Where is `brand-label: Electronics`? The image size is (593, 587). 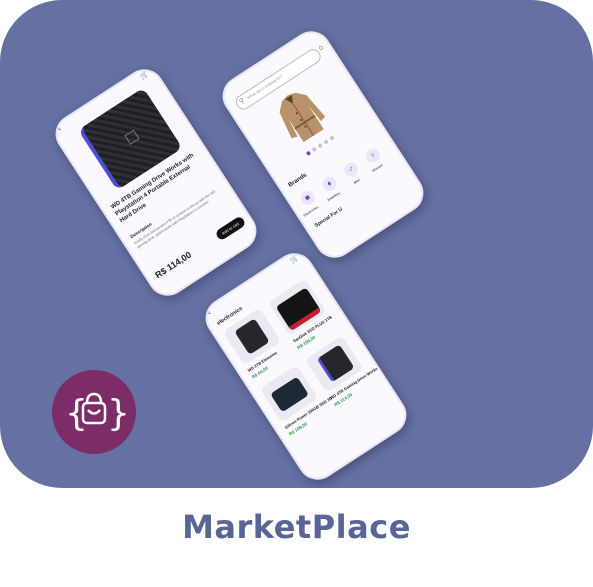
brand-label: Electronics is located at coordinates (311, 211).